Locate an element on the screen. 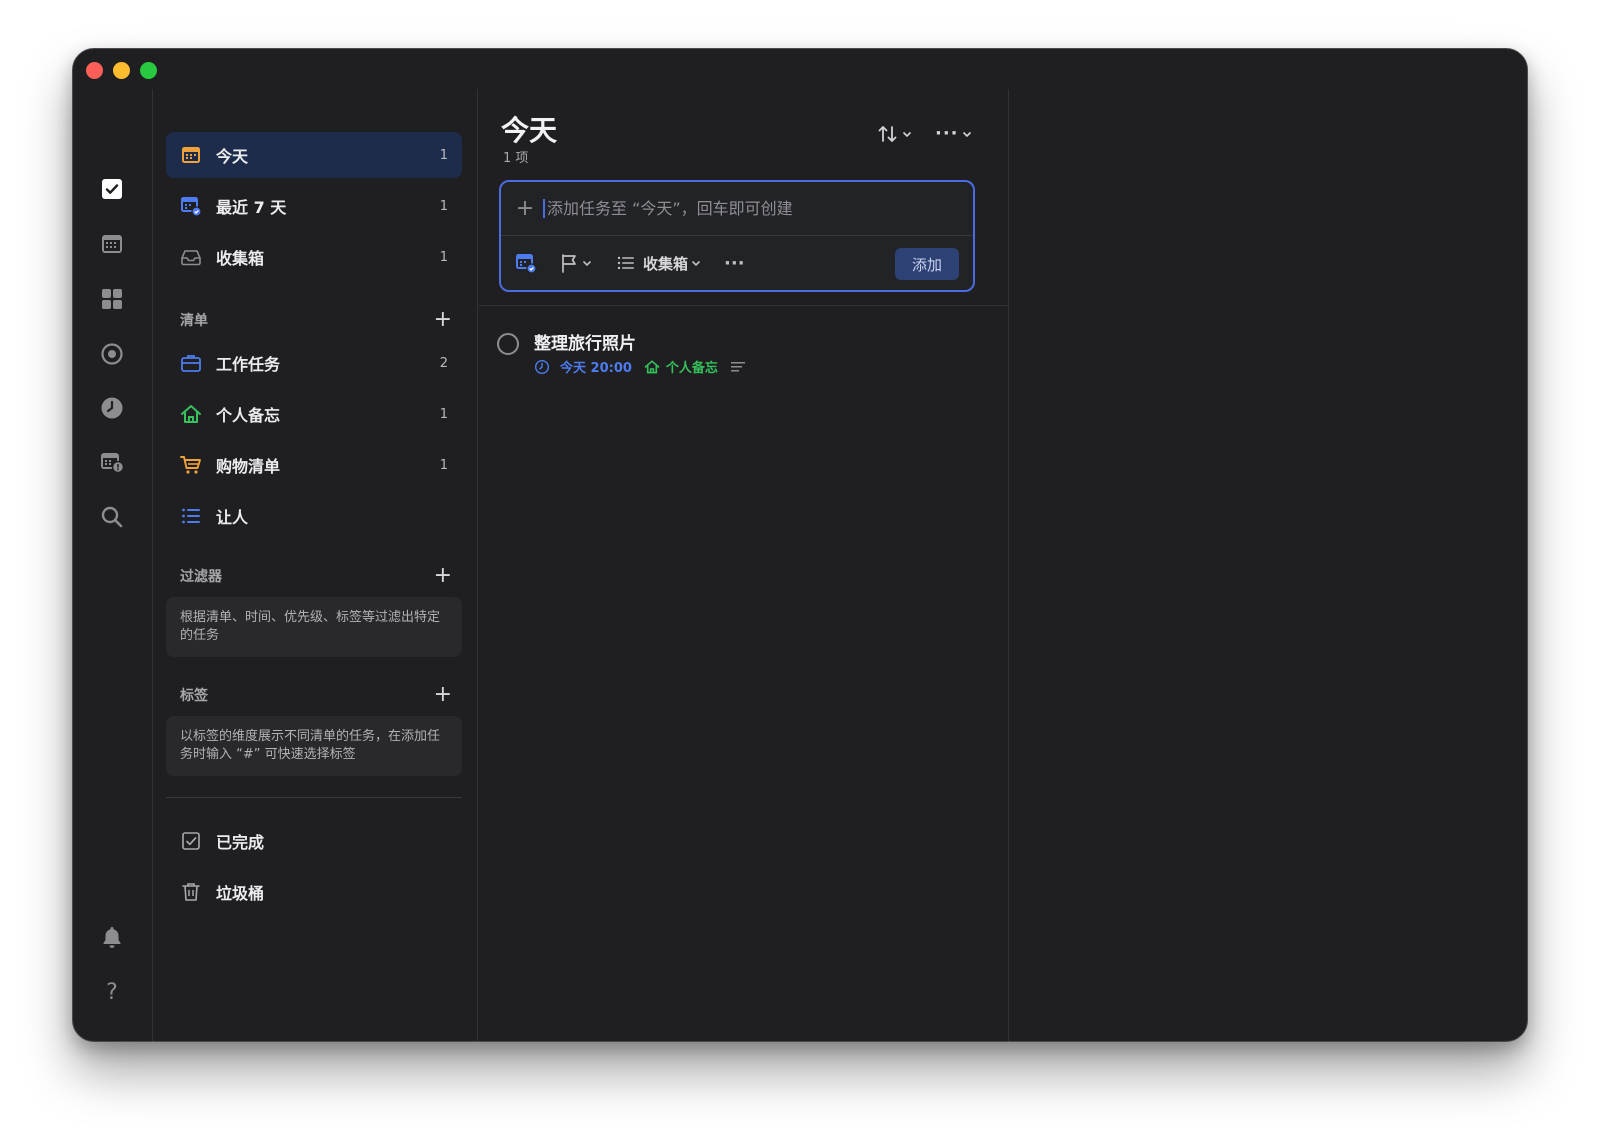  plus-icon: + is located at coordinates (525, 208).